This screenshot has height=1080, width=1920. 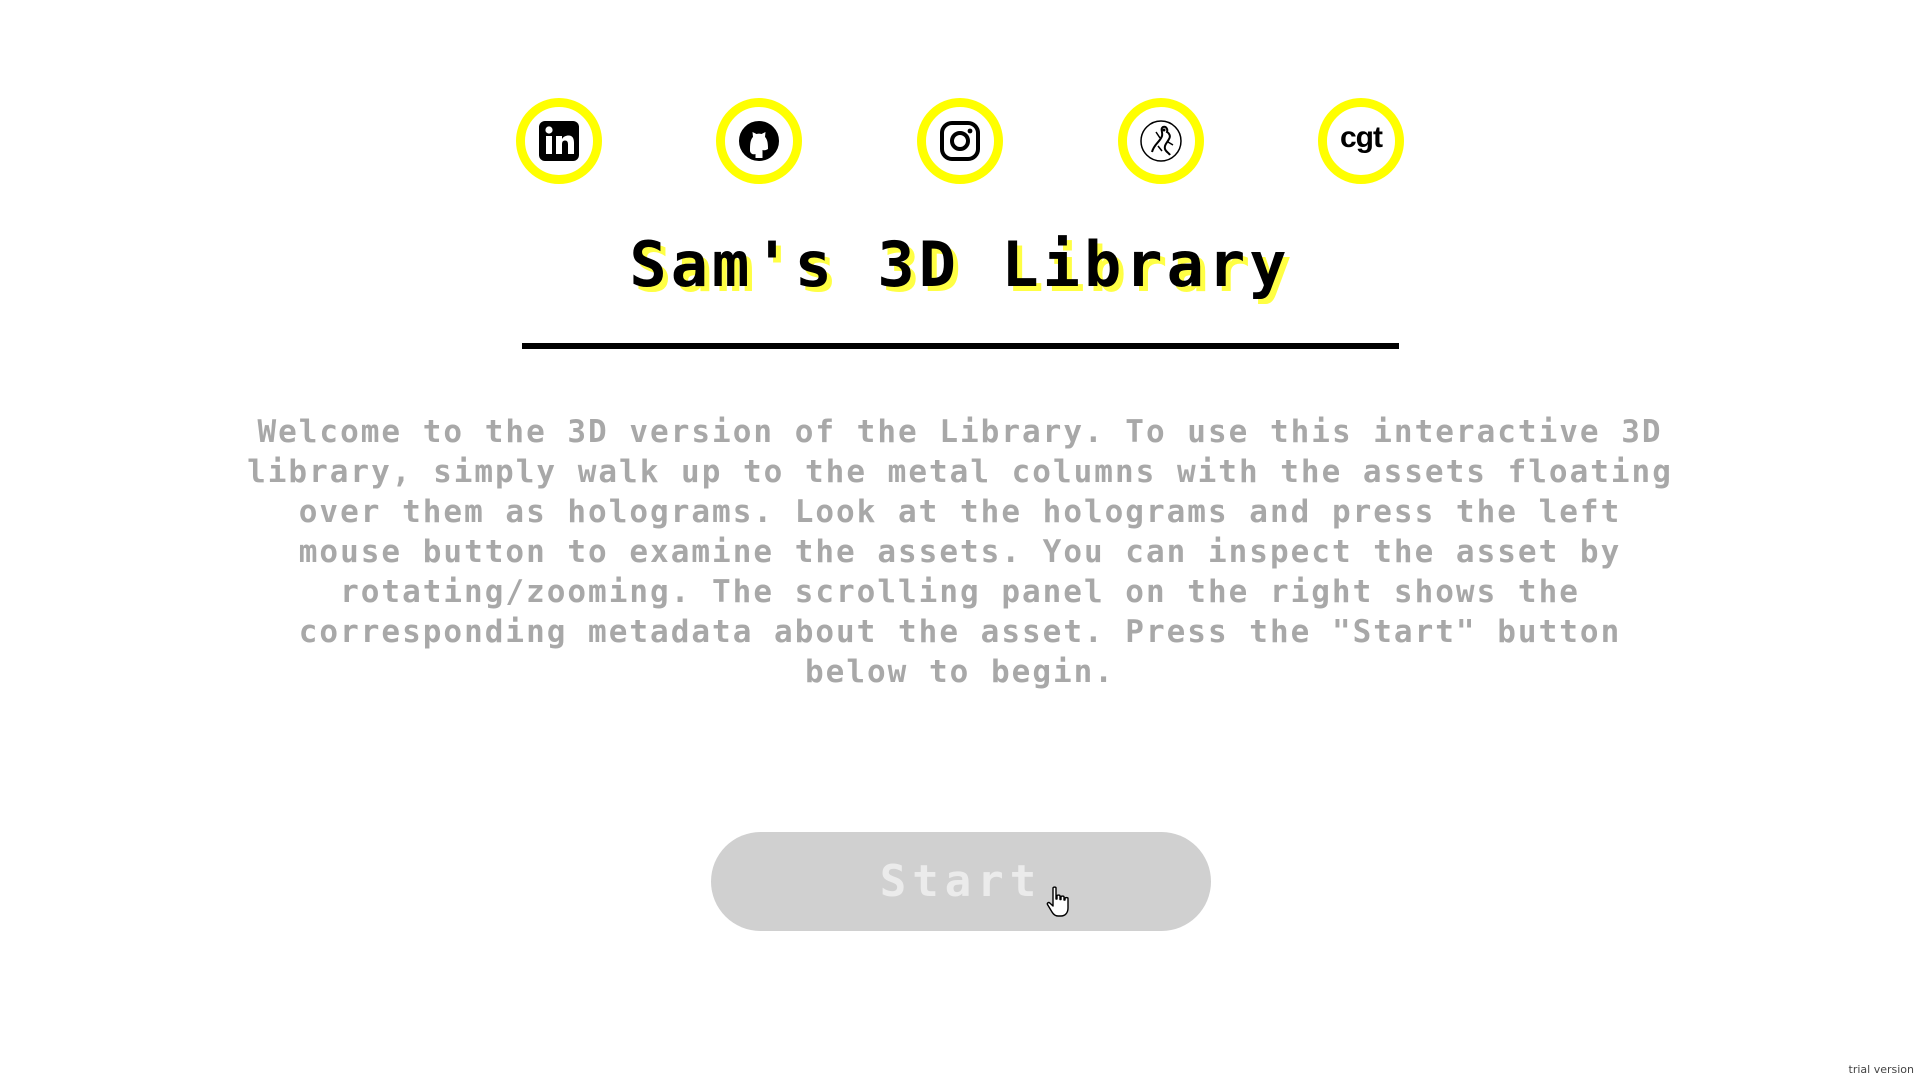 I want to click on instagram-link, so click(x=960, y=141).